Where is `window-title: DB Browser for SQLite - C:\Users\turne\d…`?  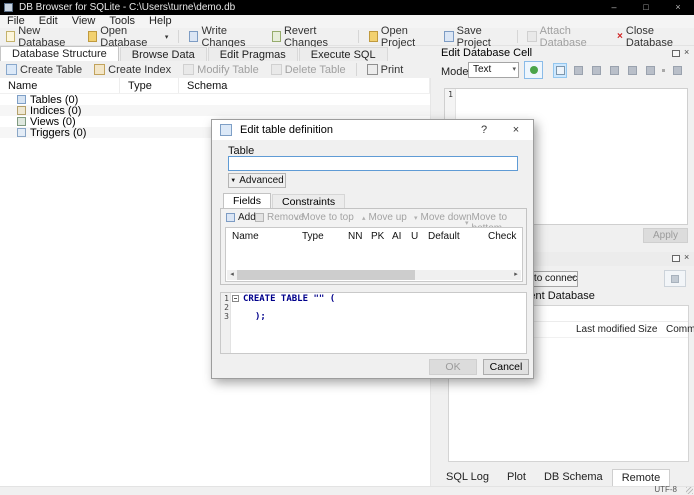 window-title: DB Browser for SQLite - C:\Users\turne\d… is located at coordinates (127, 7).